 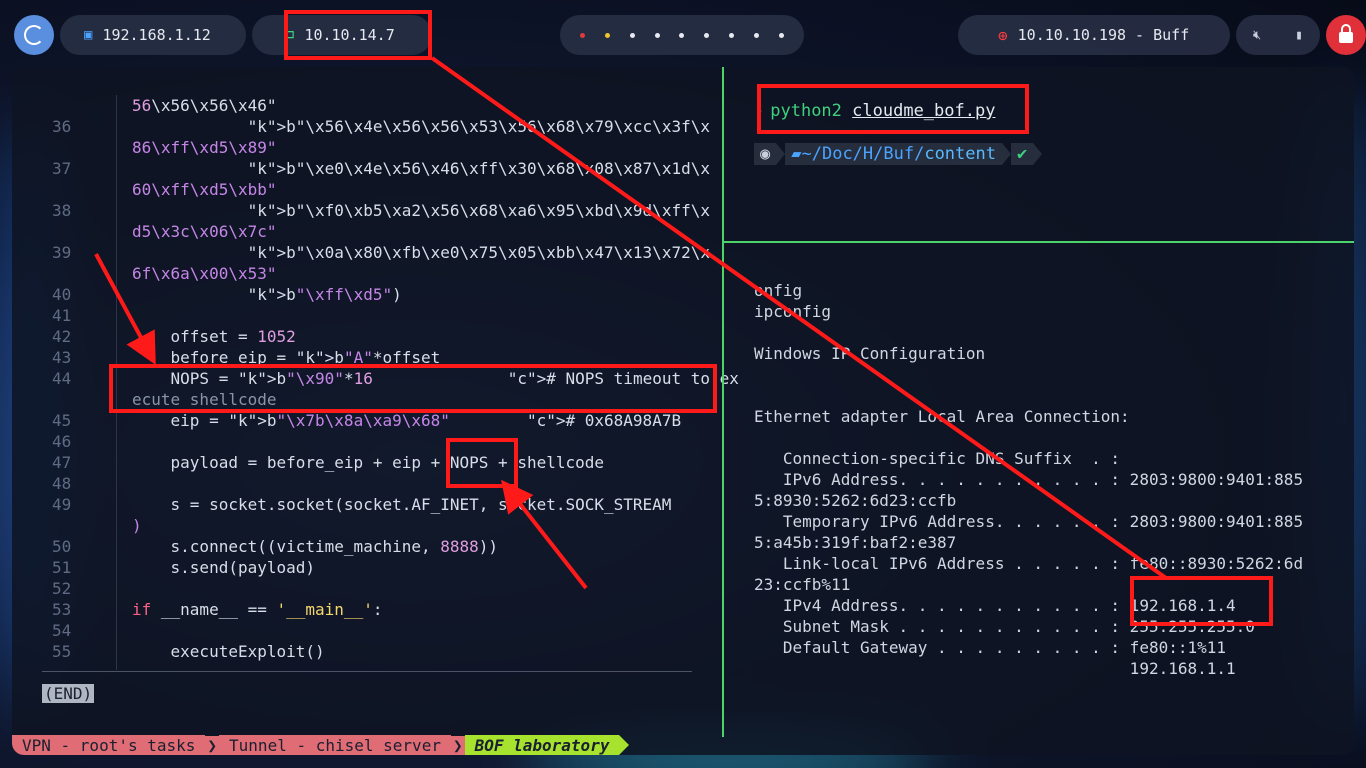 I want to click on code-line: 55 executeExploit(), so click(x=357, y=651).